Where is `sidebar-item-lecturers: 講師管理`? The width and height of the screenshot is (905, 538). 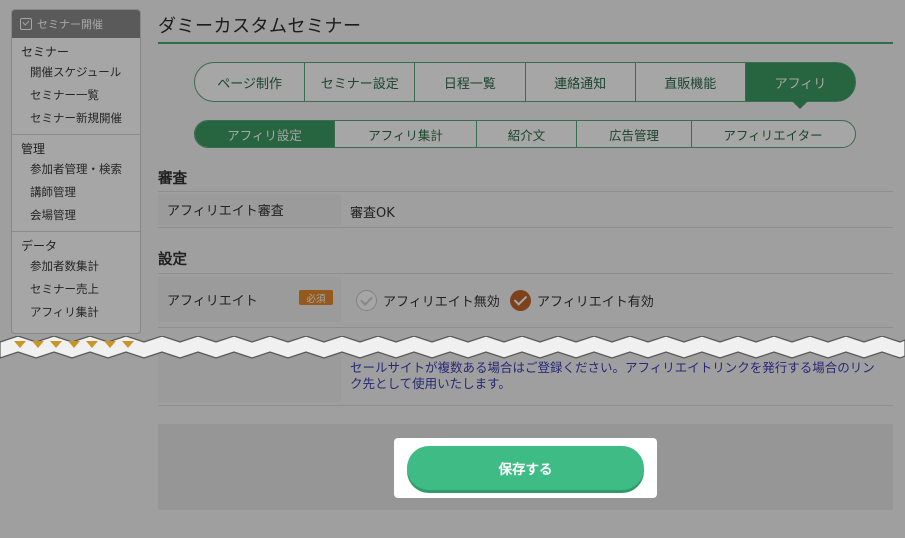 sidebar-item-lecturers: 講師管理 is located at coordinates (76, 192).